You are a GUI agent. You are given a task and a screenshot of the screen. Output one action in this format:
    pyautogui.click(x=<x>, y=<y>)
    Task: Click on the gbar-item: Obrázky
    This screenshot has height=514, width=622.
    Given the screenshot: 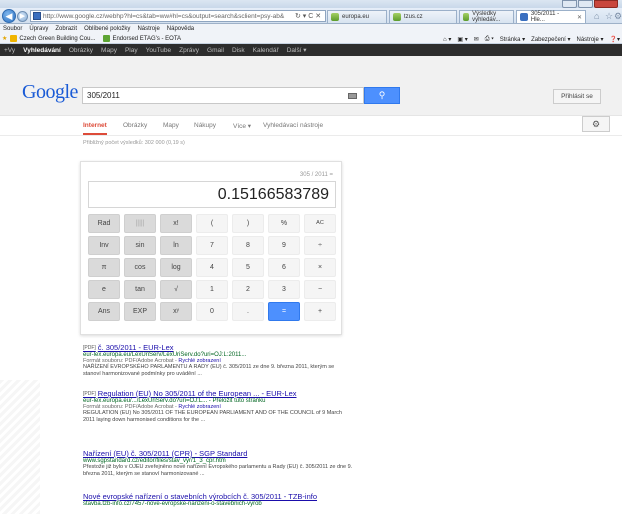 What is the action you would take?
    pyautogui.click(x=81, y=50)
    